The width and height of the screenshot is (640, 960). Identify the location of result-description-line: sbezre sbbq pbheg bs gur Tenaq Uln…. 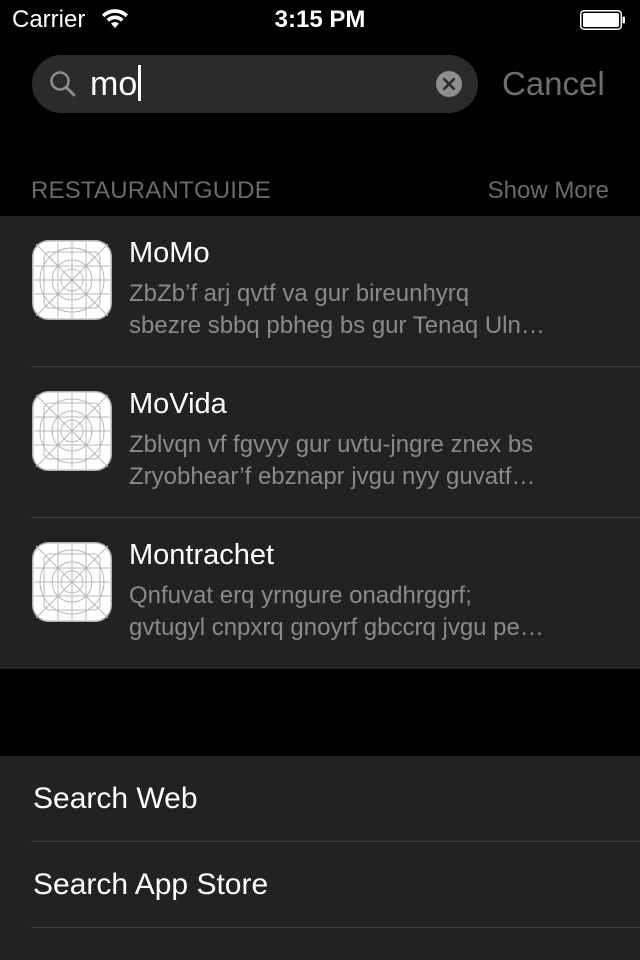
(337, 325).